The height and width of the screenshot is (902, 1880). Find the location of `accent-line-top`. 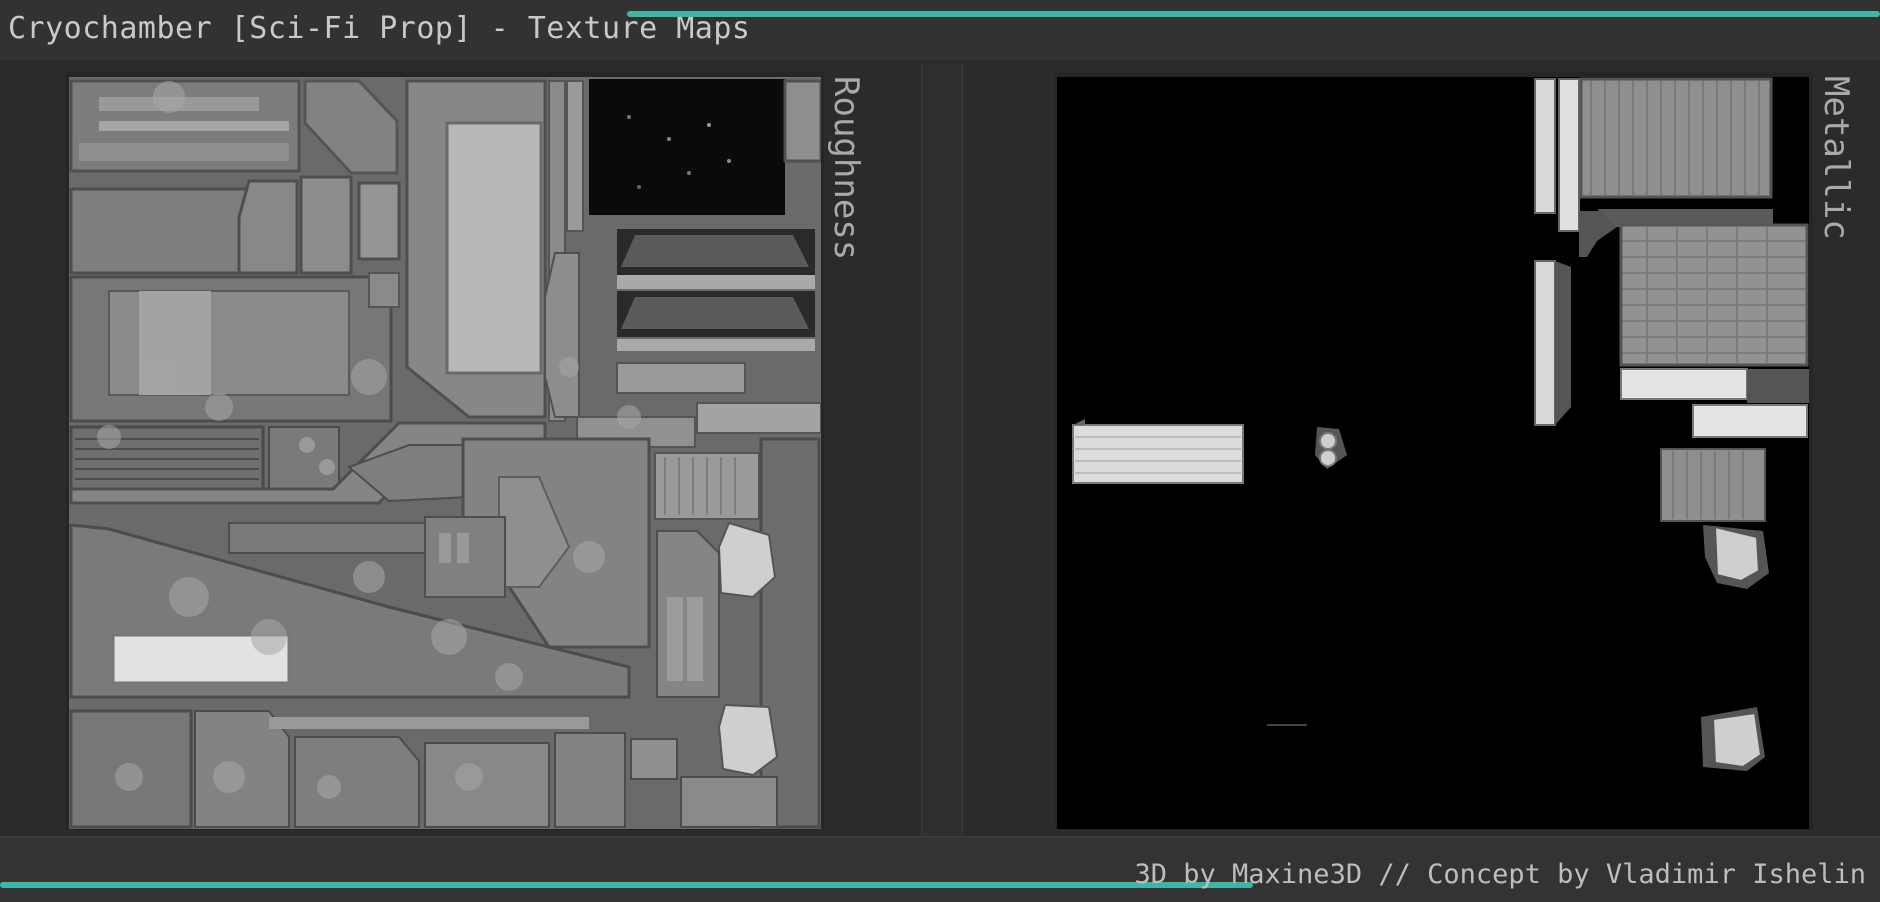

accent-line-top is located at coordinates (1253, 14).